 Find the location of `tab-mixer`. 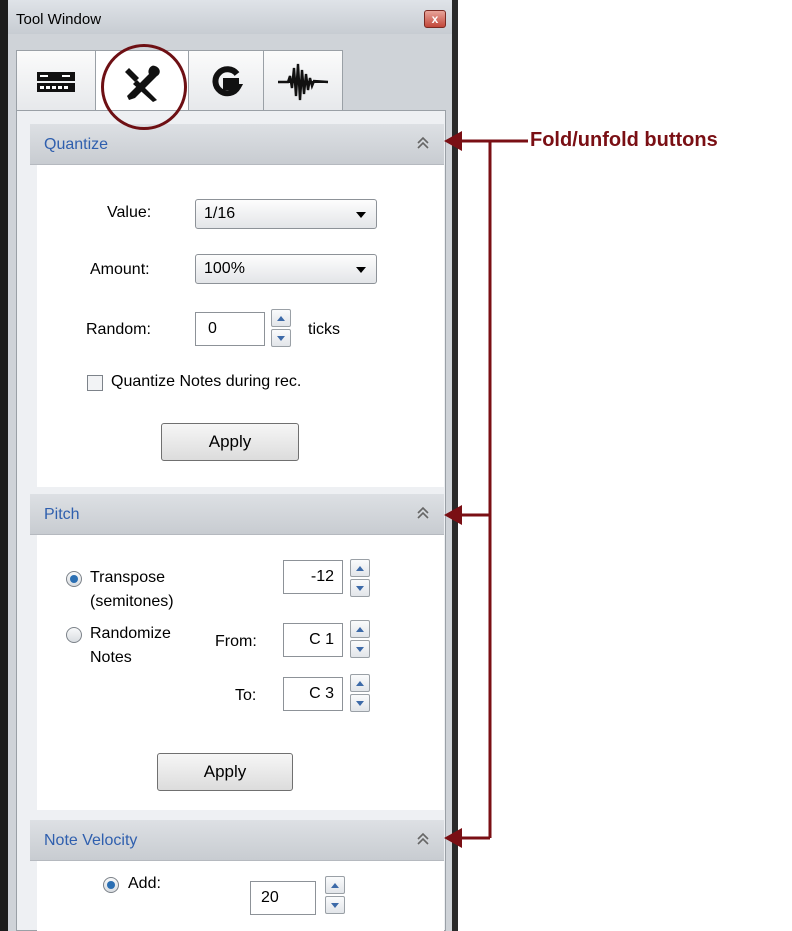

tab-mixer is located at coordinates (56, 81).